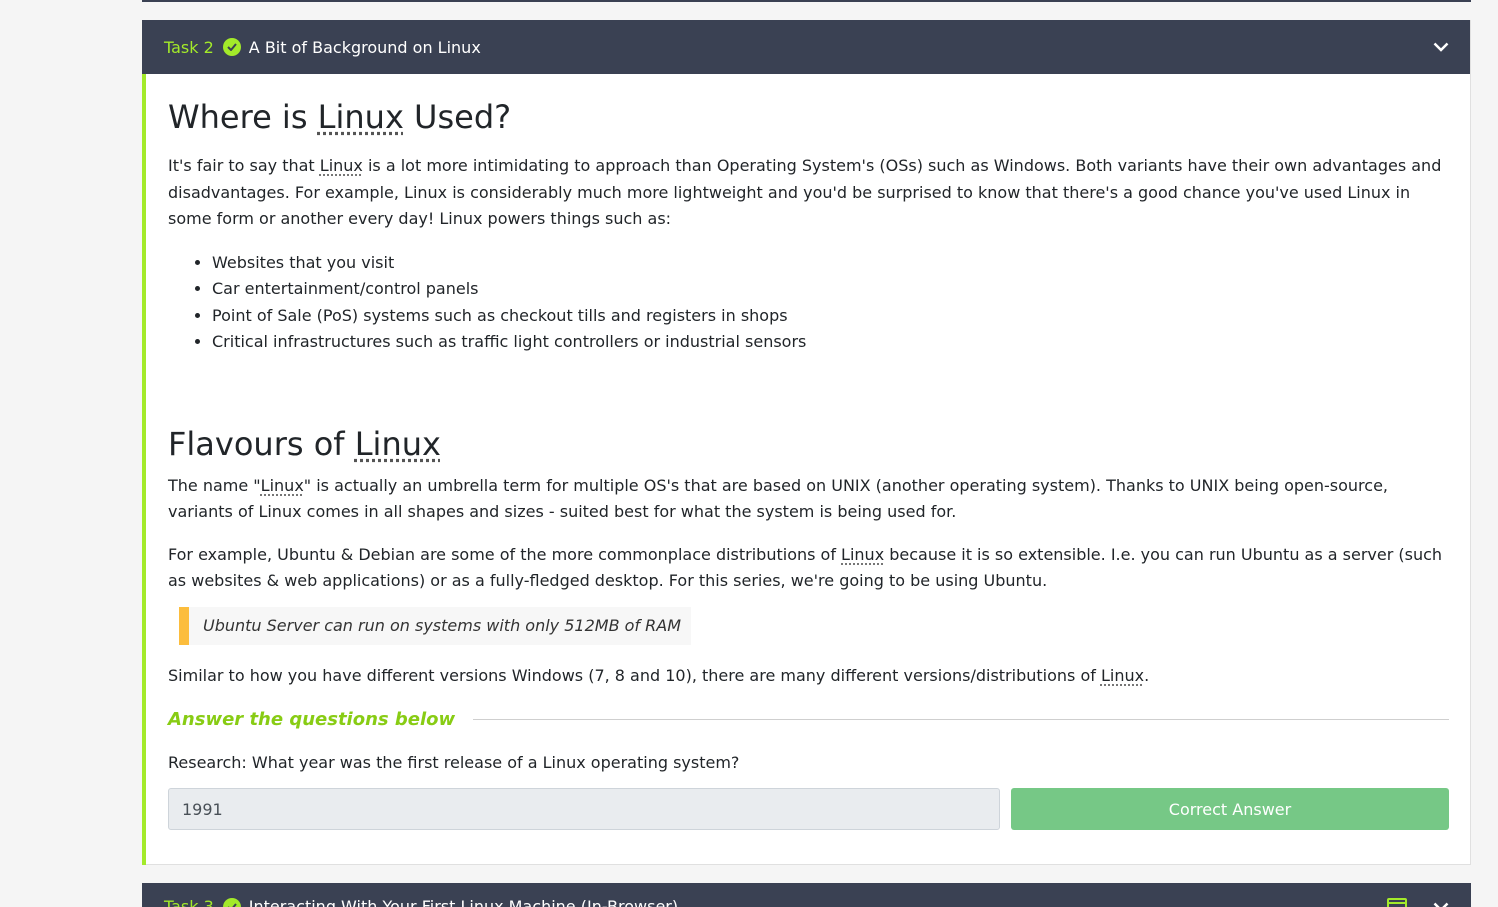 This screenshot has height=907, width=1498. I want to click on correct-answer-button: Correct Answer, so click(1230, 809).